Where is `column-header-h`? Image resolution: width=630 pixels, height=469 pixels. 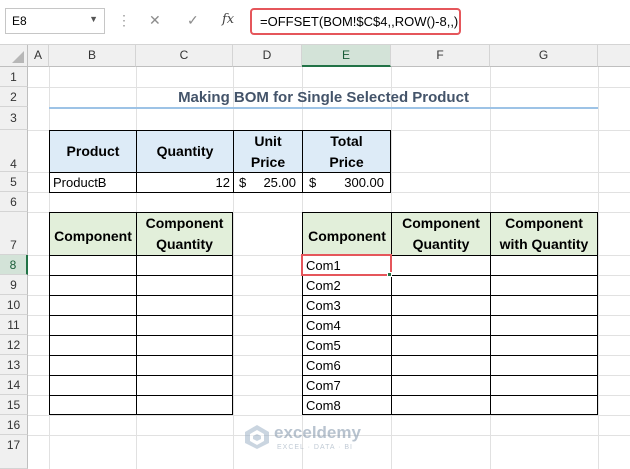
column-header-h is located at coordinates (614, 56).